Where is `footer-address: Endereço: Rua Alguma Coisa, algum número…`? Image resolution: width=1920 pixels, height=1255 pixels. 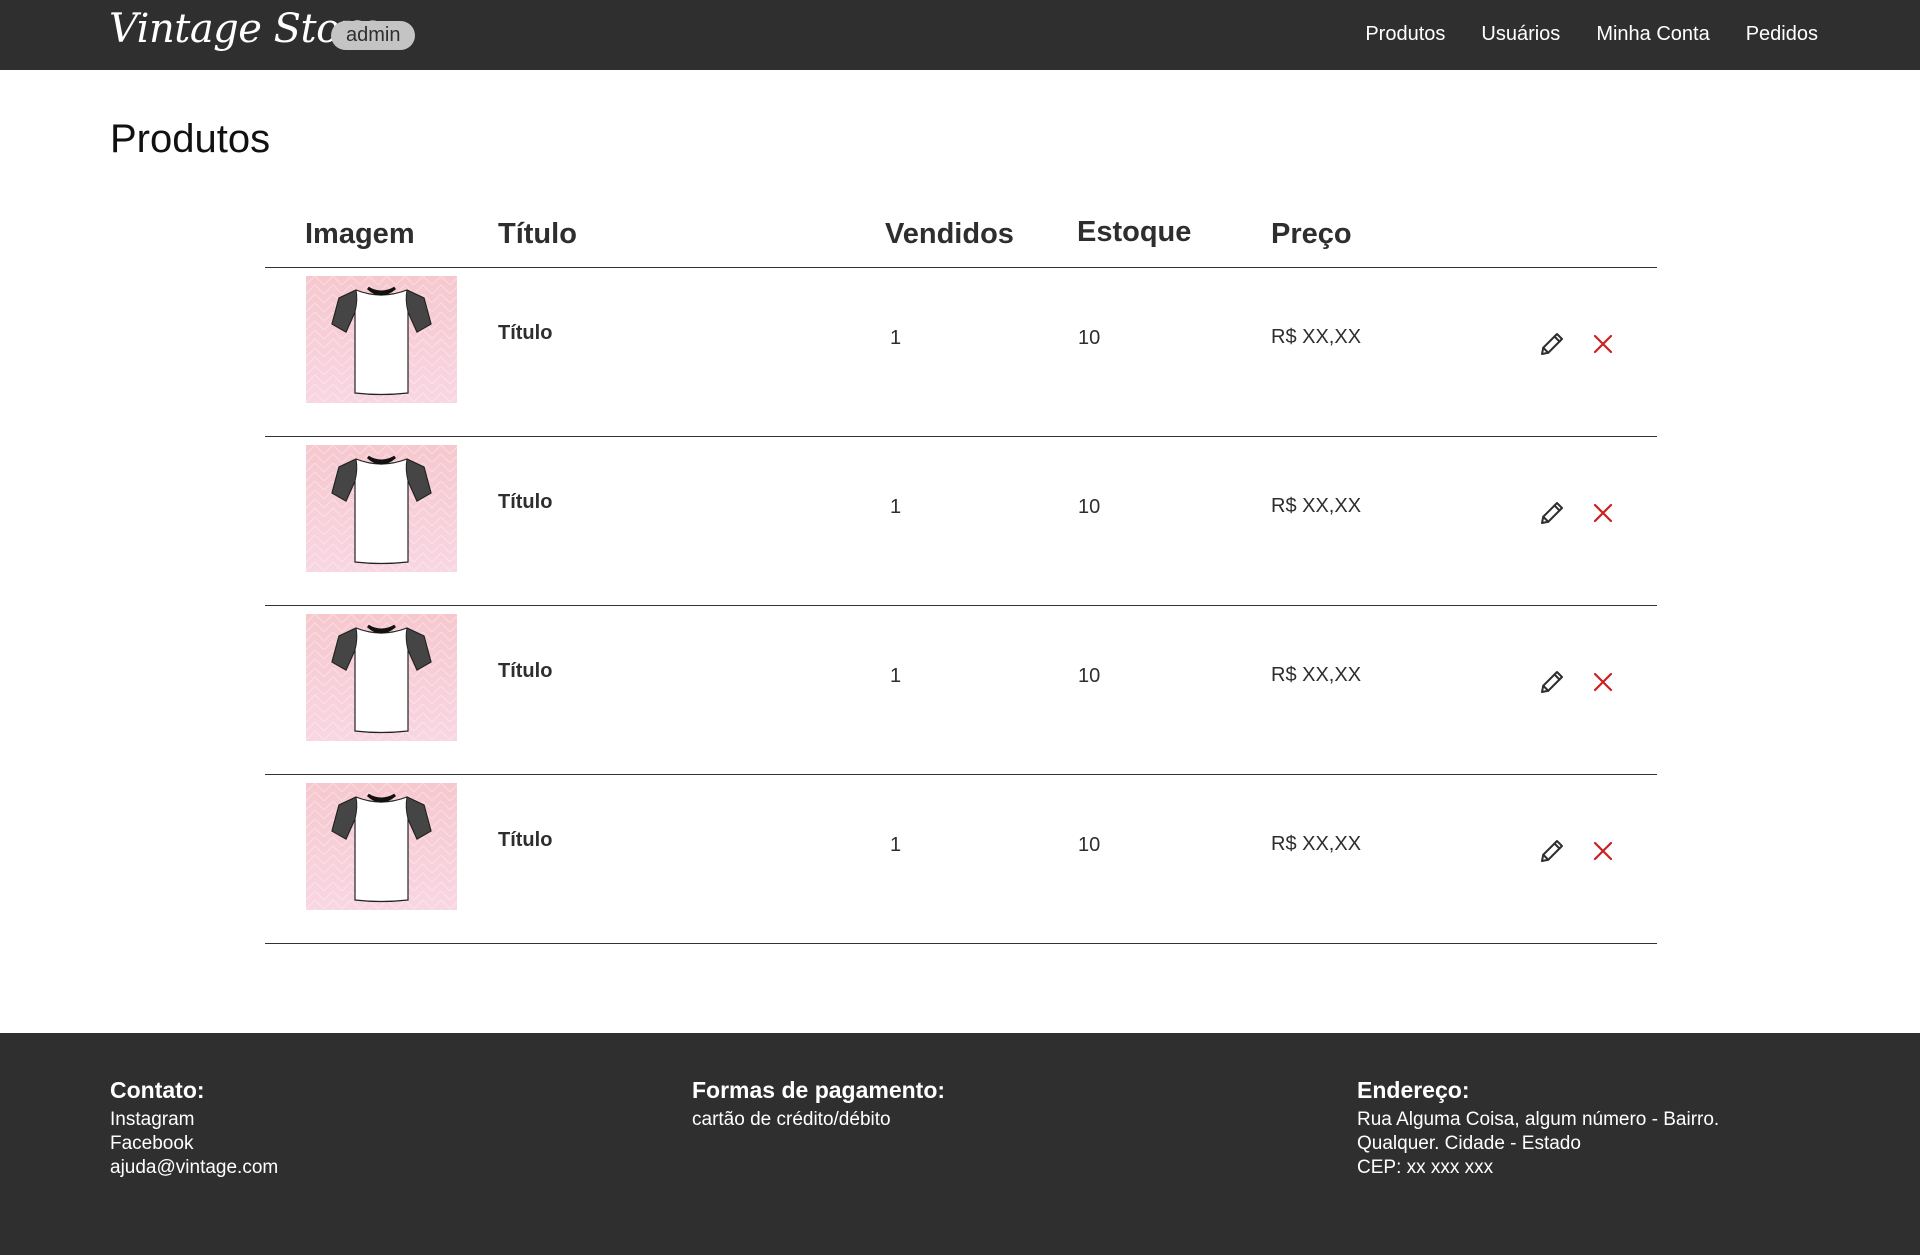 footer-address: Endereço: Rua Alguma Coisa, algum número… is located at coordinates (1538, 1128).